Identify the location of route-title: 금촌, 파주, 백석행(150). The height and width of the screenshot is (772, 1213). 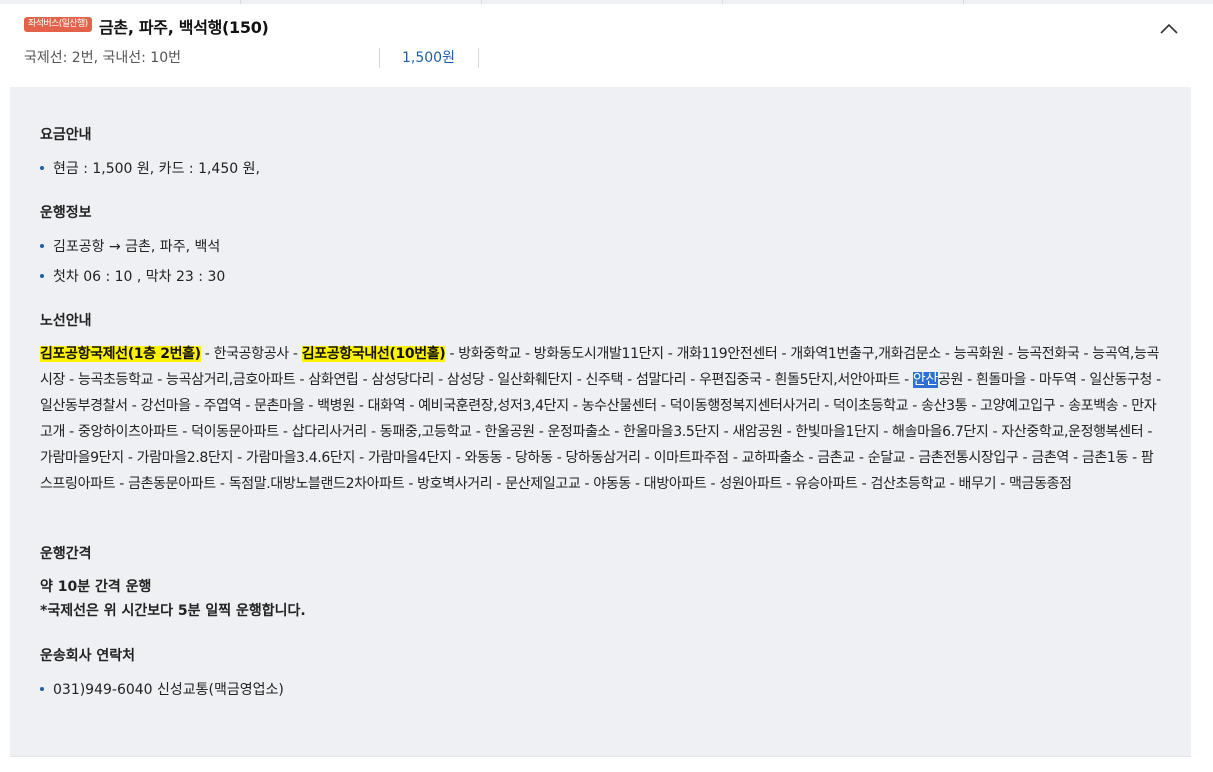
(184, 27).